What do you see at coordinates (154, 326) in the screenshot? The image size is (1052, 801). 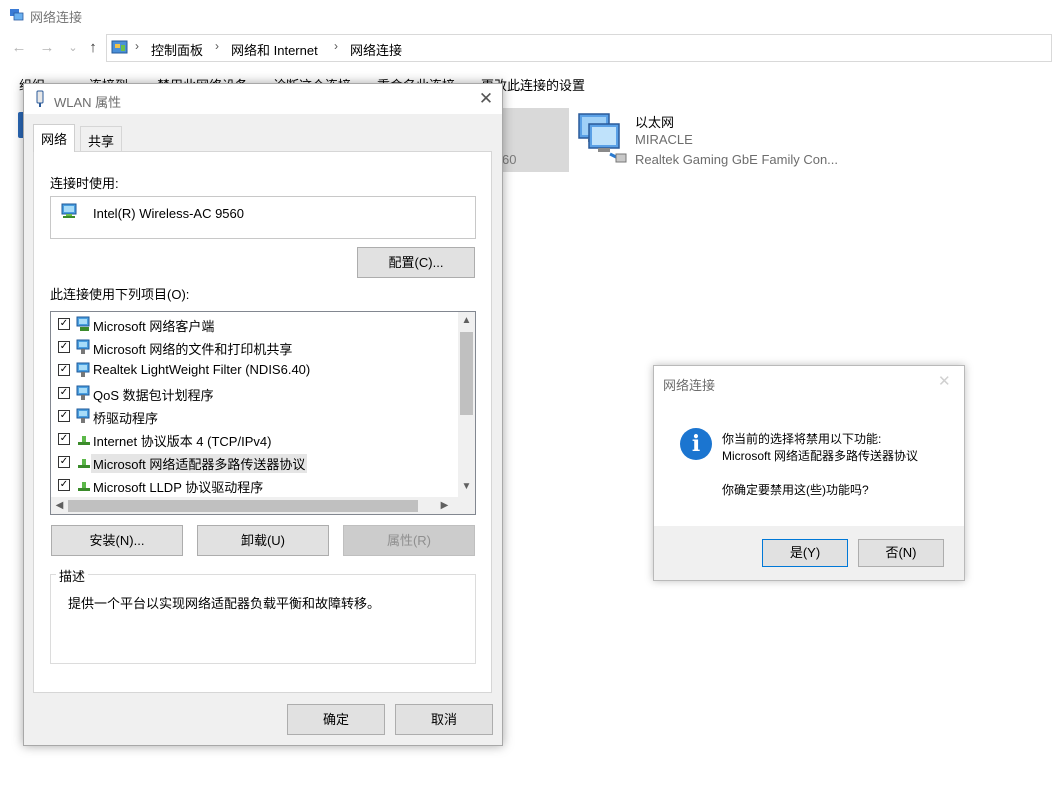 I see `item-label: Microsoft 网络客户端` at bounding box center [154, 326].